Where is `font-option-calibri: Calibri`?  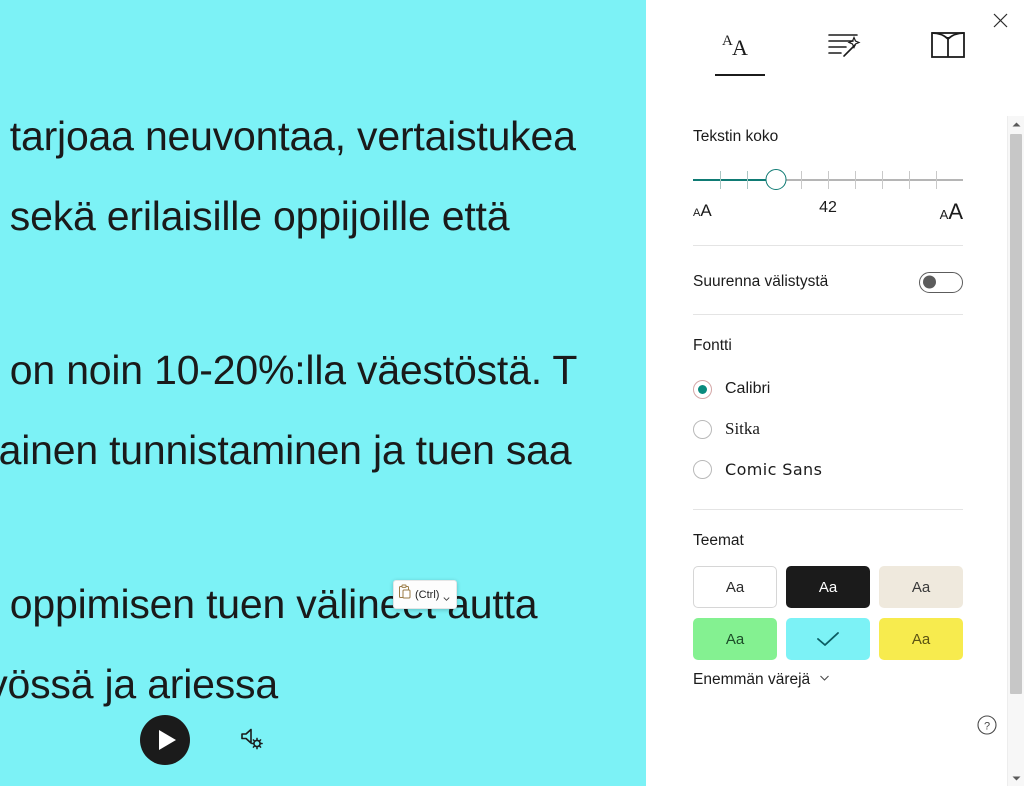 font-option-calibri: Calibri is located at coordinates (828, 389).